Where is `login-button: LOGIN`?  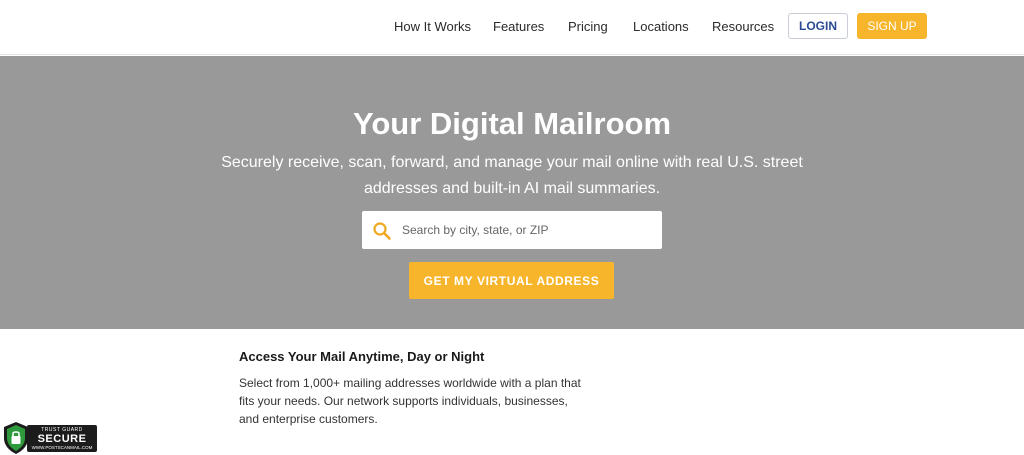
login-button: LOGIN is located at coordinates (818, 26).